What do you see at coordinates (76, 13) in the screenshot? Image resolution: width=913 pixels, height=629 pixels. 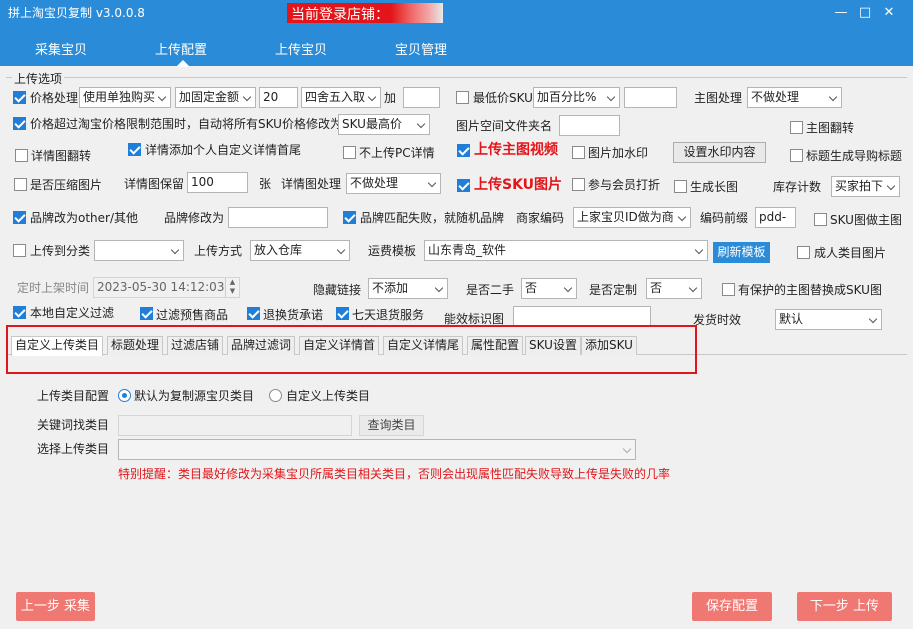 I see `app-title: 拼上淘宝贝复制 v3.0.0.8` at bounding box center [76, 13].